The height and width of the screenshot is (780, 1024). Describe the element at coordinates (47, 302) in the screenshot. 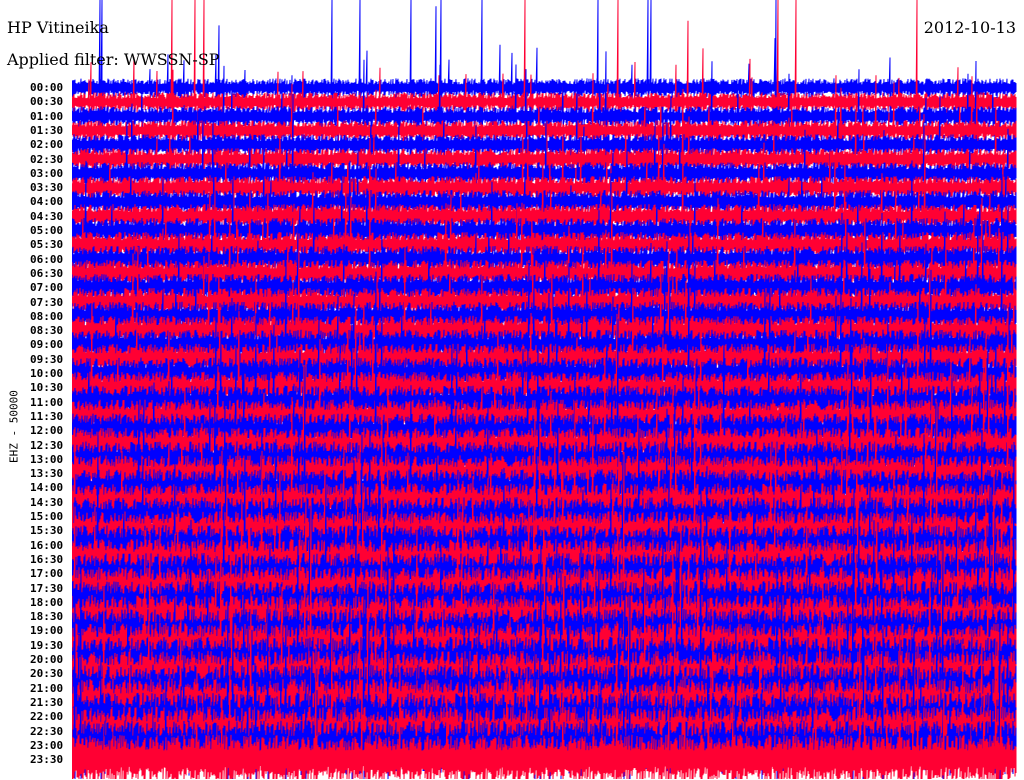

I see `time-tick-label: 07:30` at that location.